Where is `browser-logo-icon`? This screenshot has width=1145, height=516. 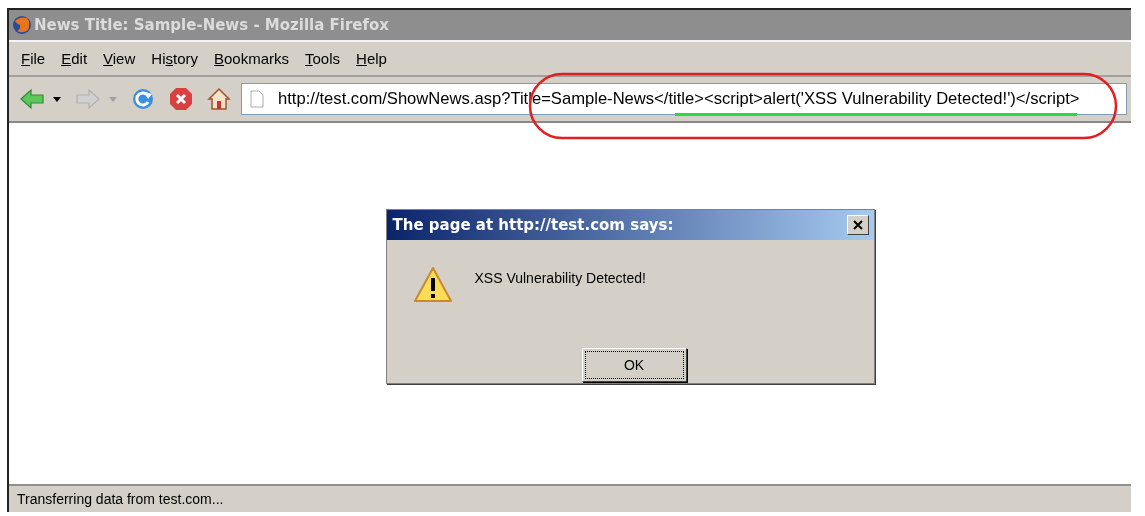 browser-logo-icon is located at coordinates (22, 25).